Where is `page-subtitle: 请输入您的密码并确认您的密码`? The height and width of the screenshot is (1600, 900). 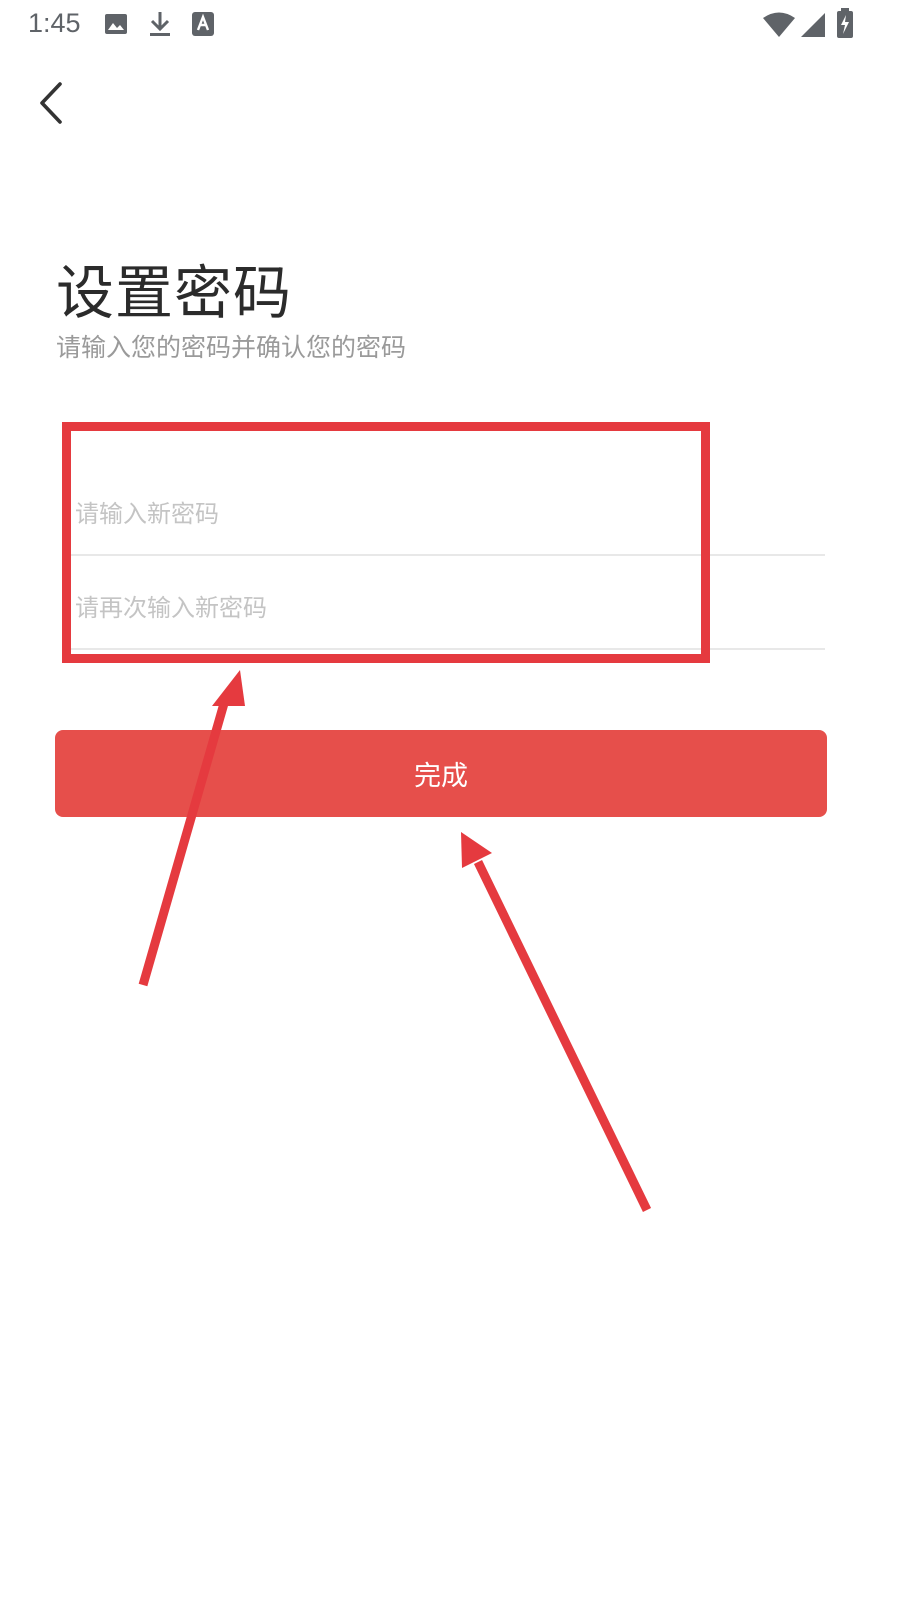 page-subtitle: 请输入您的密码并确认您的密码 is located at coordinates (231, 347).